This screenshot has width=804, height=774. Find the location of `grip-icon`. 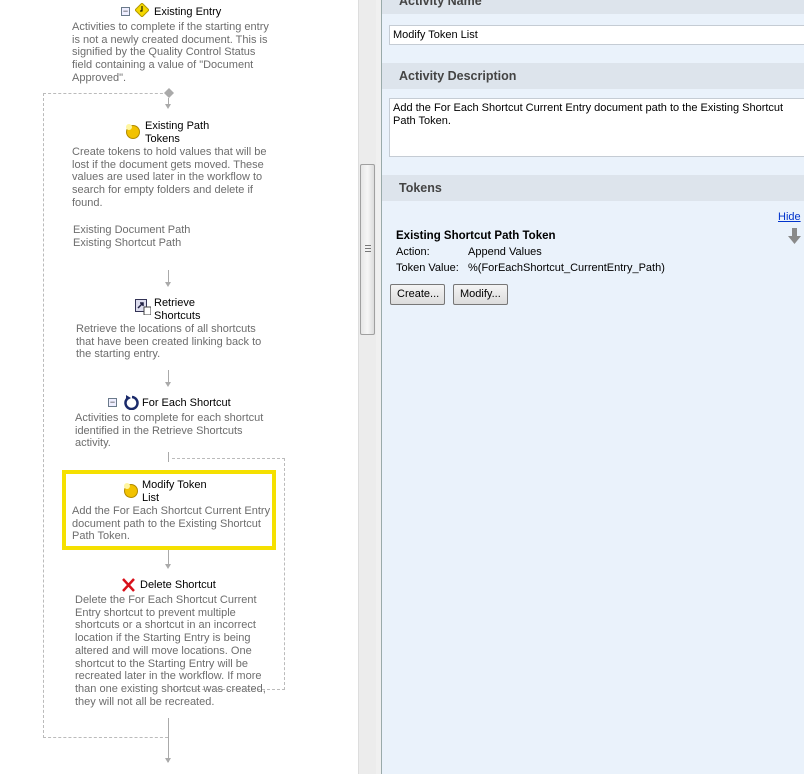

grip-icon is located at coordinates (368, 248).